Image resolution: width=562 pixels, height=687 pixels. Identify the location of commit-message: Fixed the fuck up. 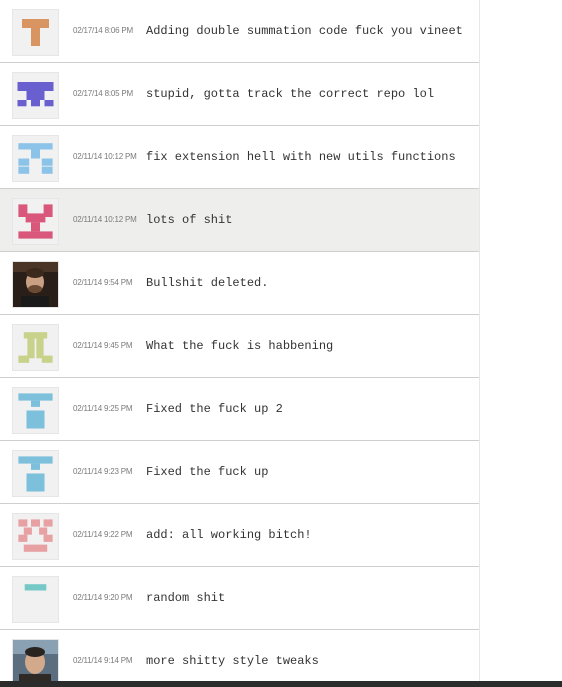
(207, 472).